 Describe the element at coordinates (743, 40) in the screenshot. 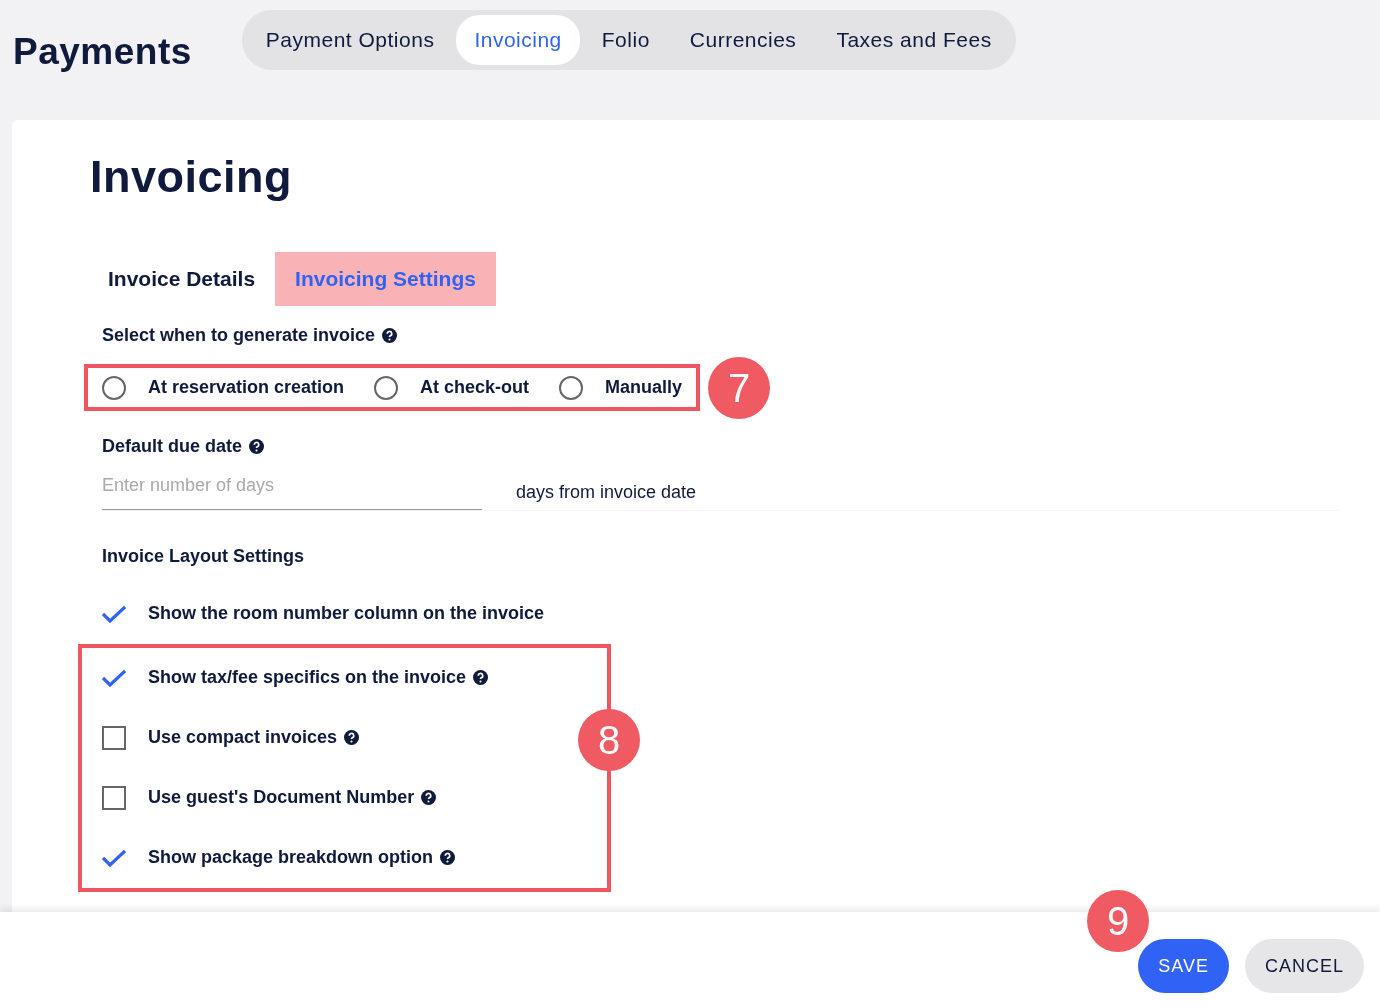

I see `tab: Currencies` at that location.